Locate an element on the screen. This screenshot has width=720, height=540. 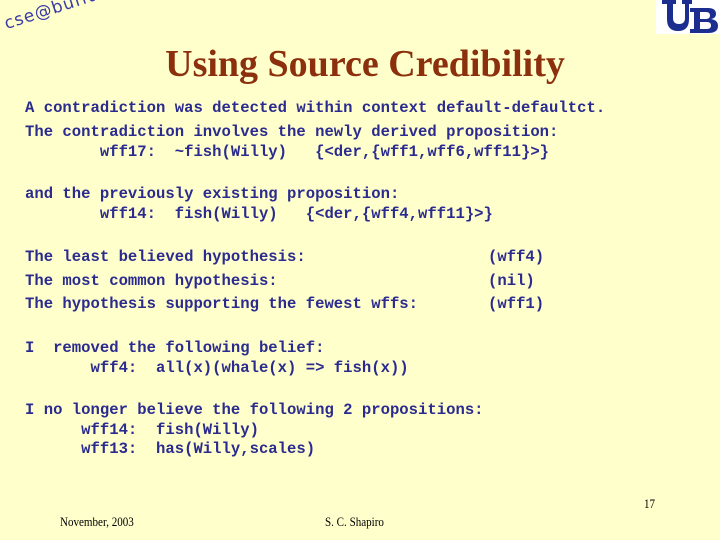
page-number: 17 is located at coordinates (650, 503).